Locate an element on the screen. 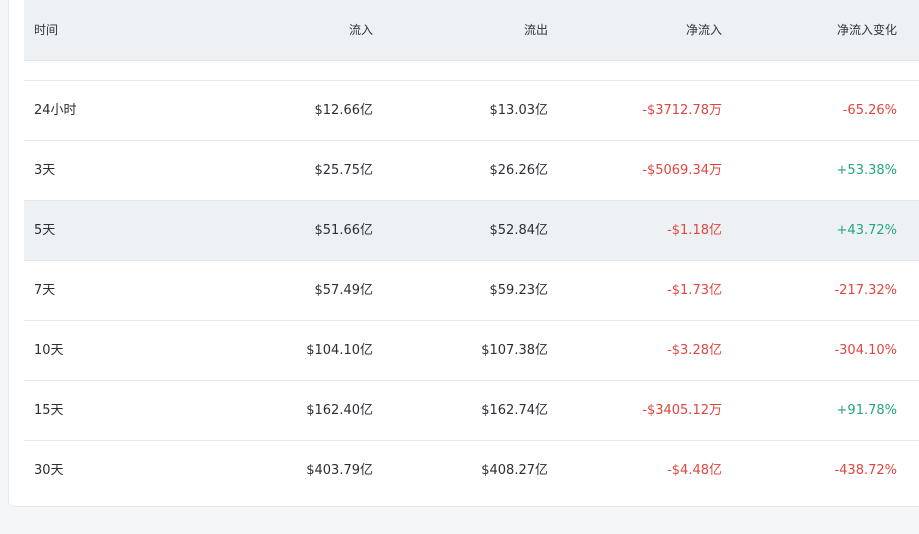 The image size is (919, 534). inflow-cell: $104.10亿 is located at coordinates (339, 350).